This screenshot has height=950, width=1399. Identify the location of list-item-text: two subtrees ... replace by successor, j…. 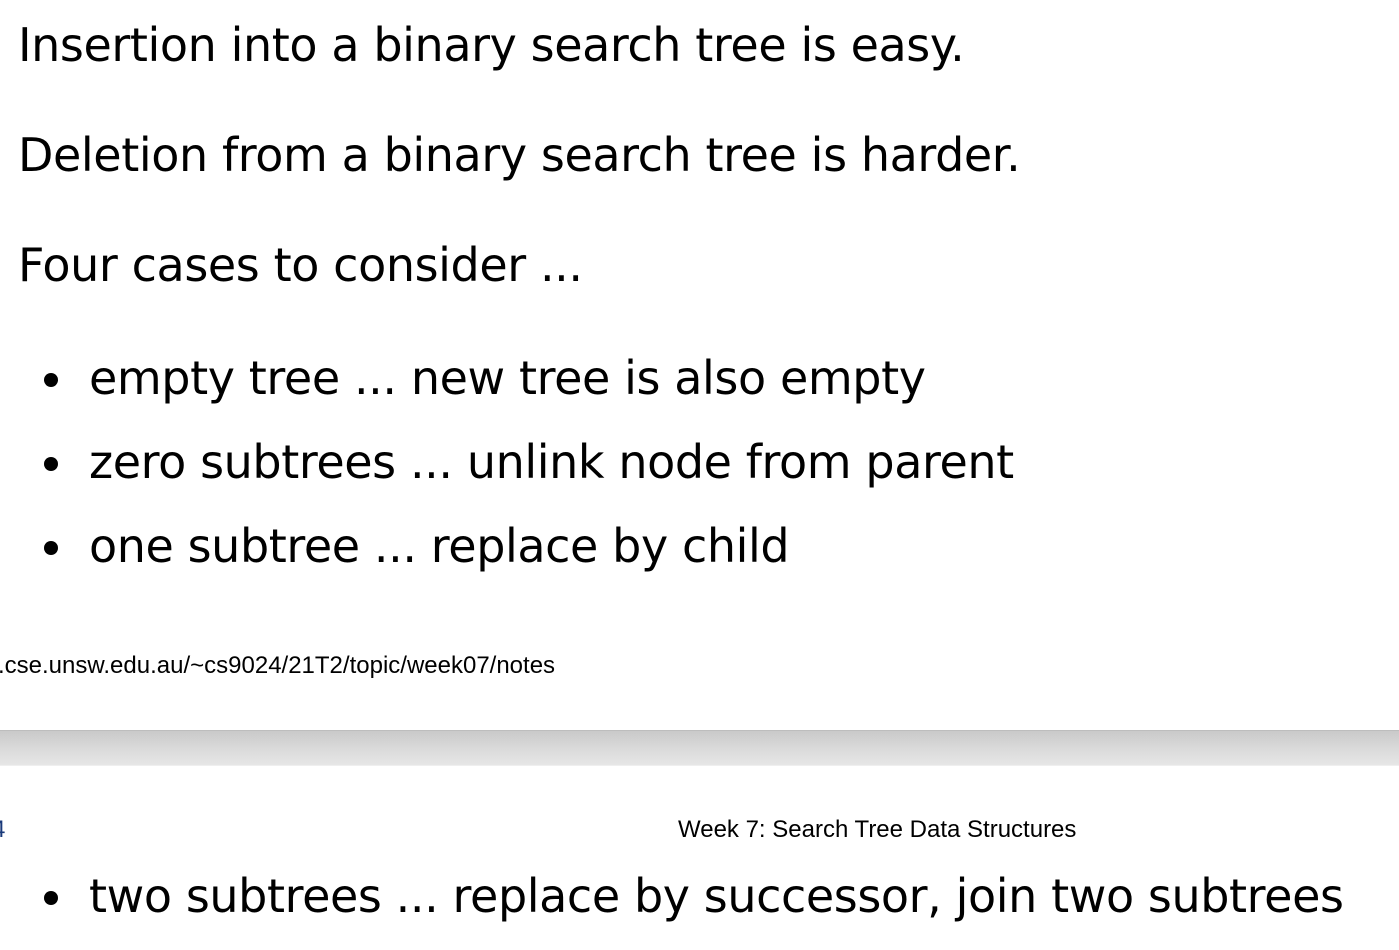
(716, 896).